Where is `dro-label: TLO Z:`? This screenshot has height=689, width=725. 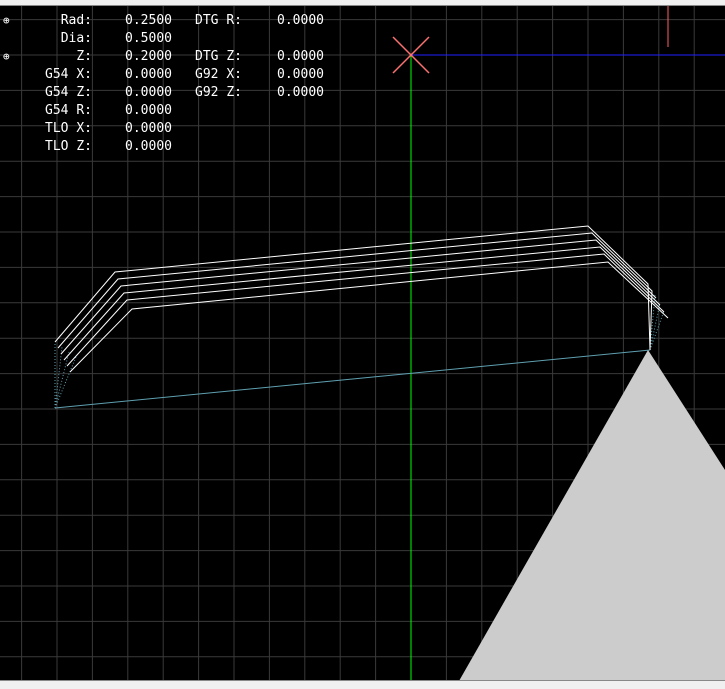
dro-label: TLO Z: is located at coordinates (68, 146).